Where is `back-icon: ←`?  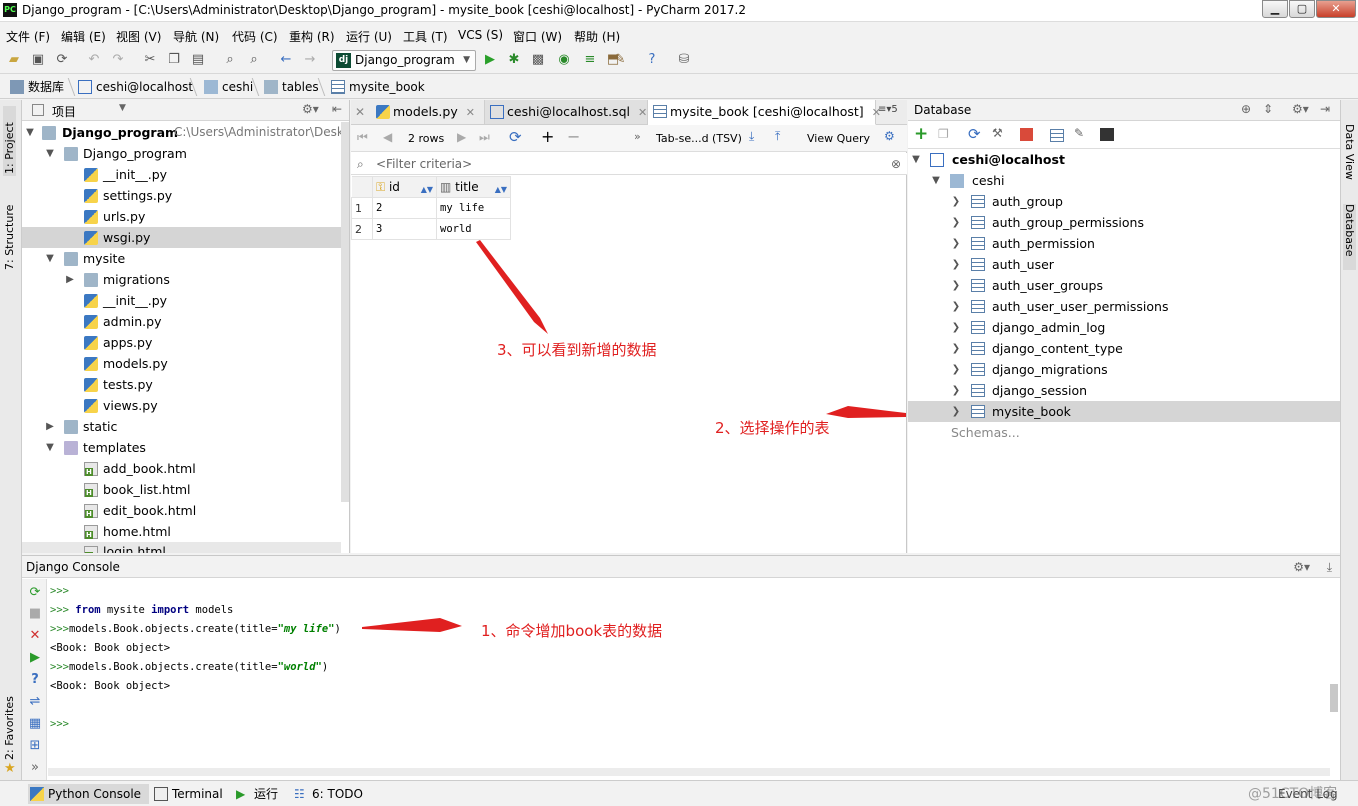
back-icon: ← is located at coordinates (286, 60).